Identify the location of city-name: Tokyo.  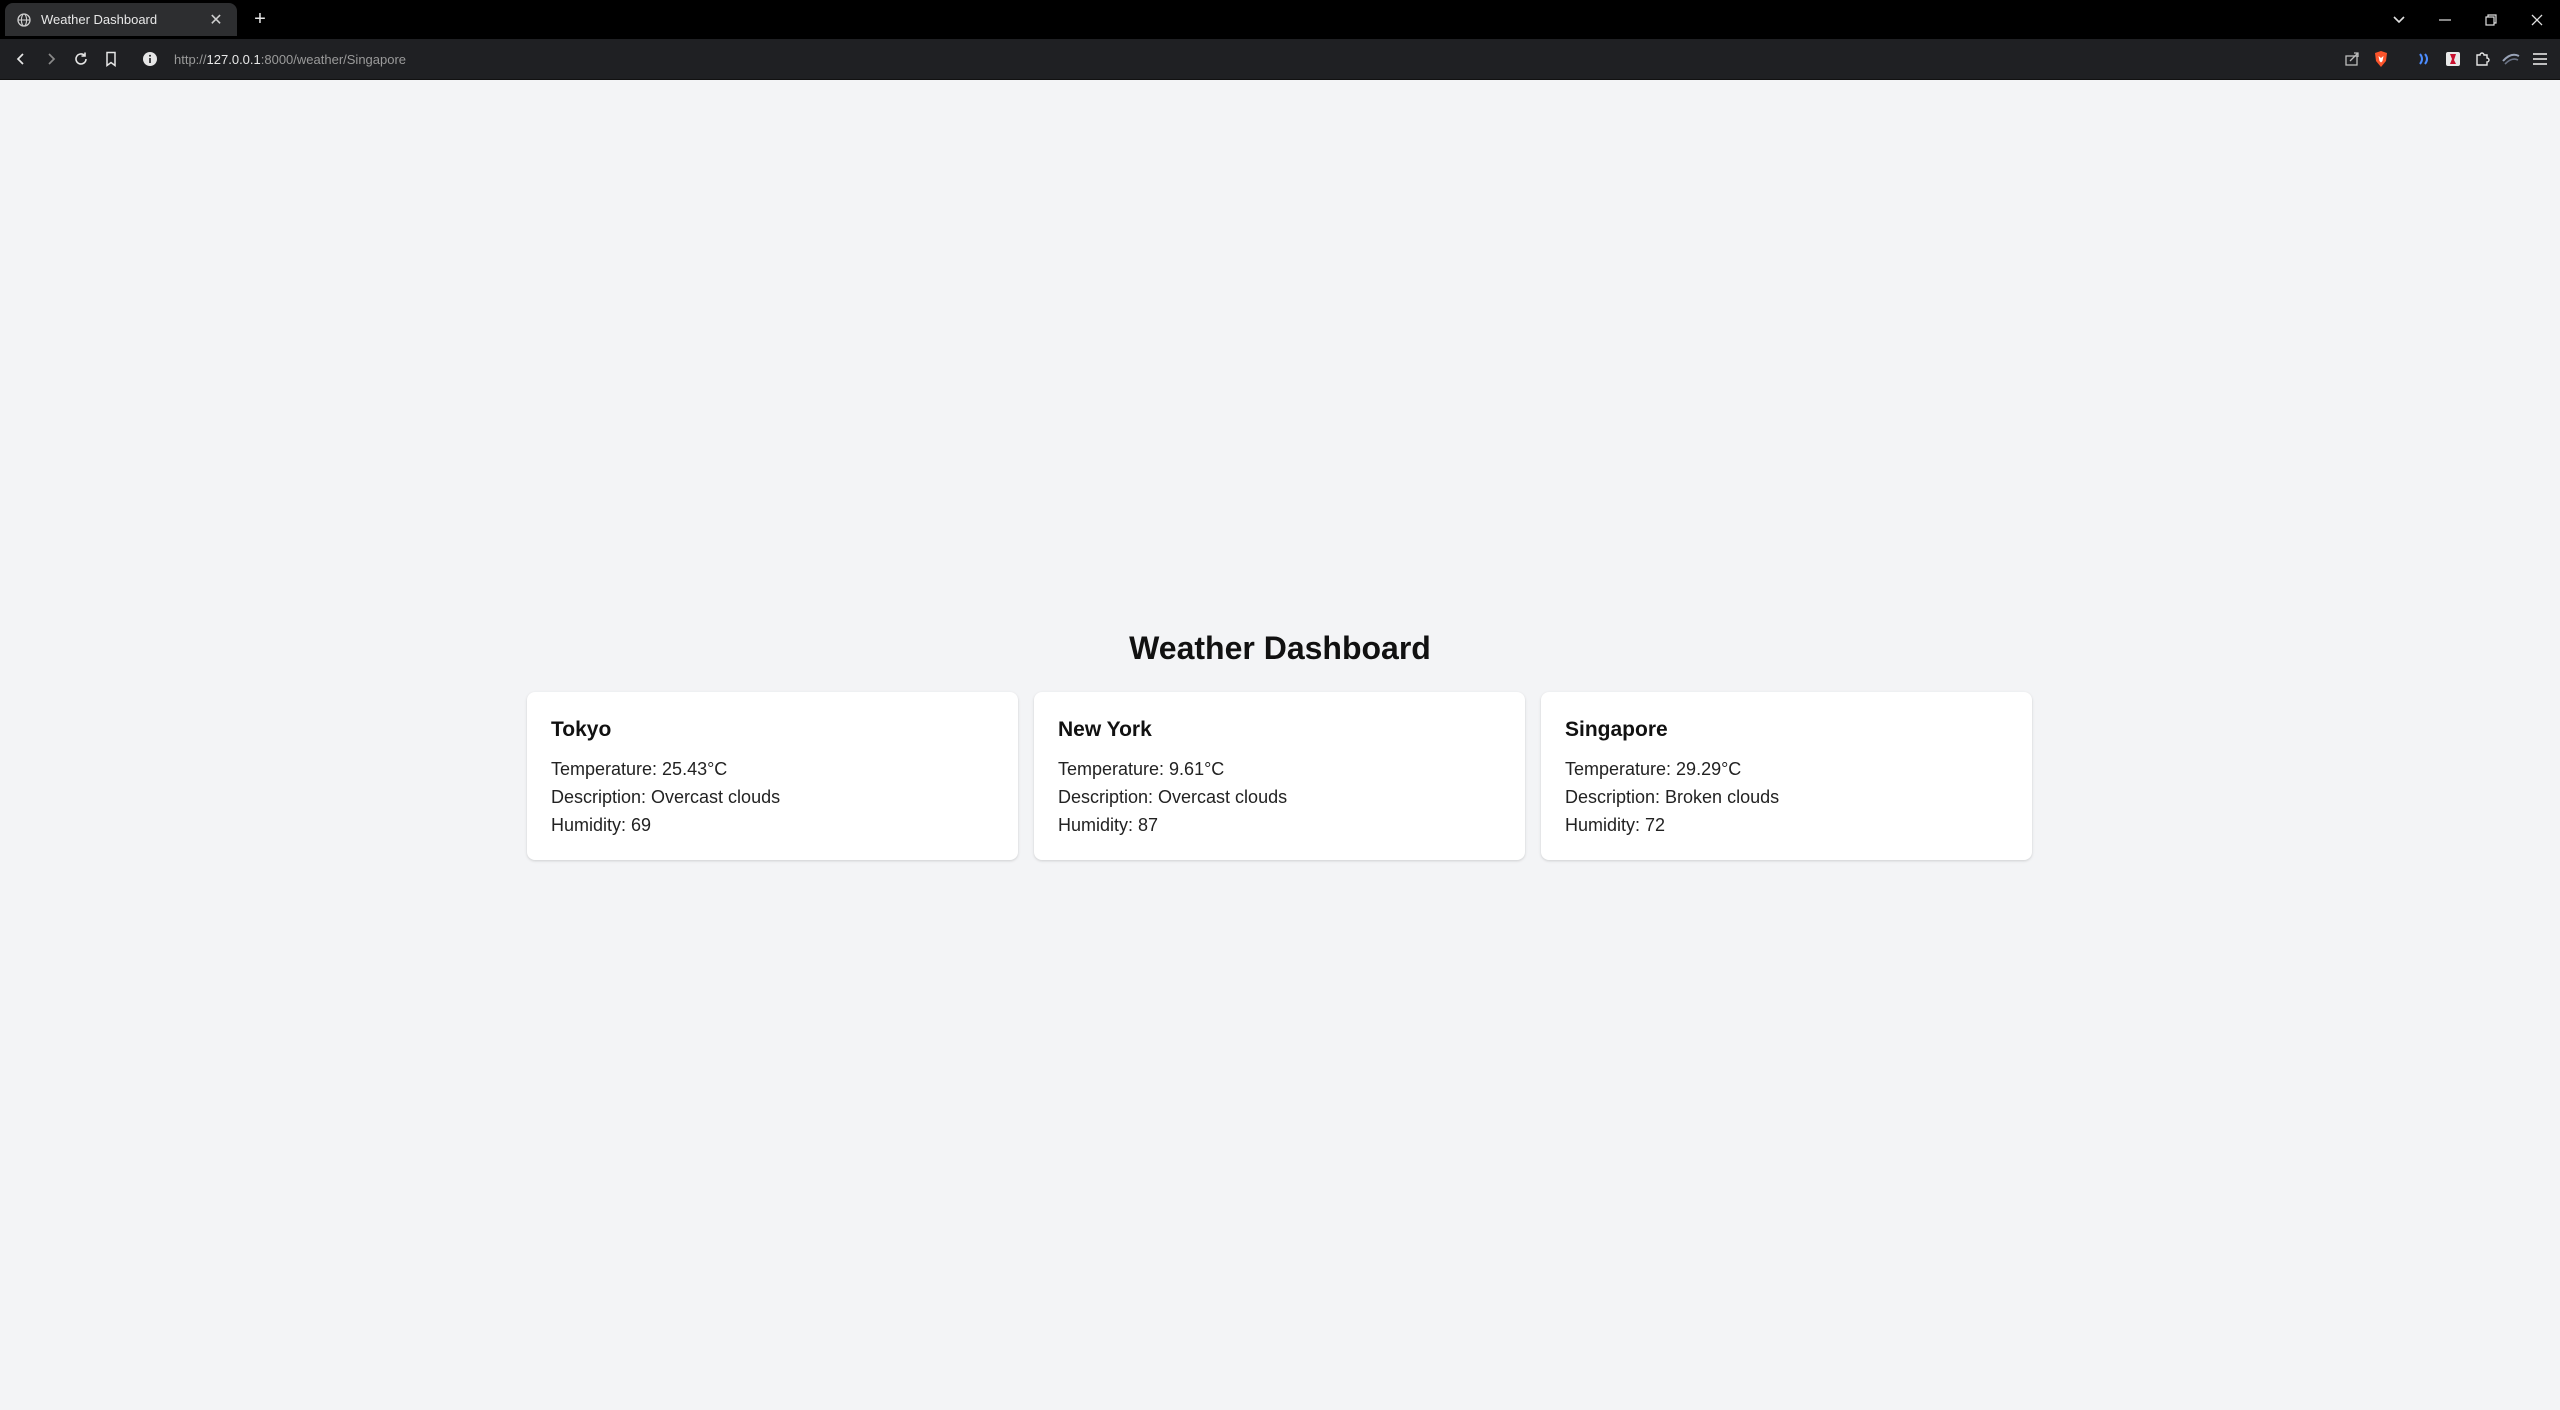
(581, 729).